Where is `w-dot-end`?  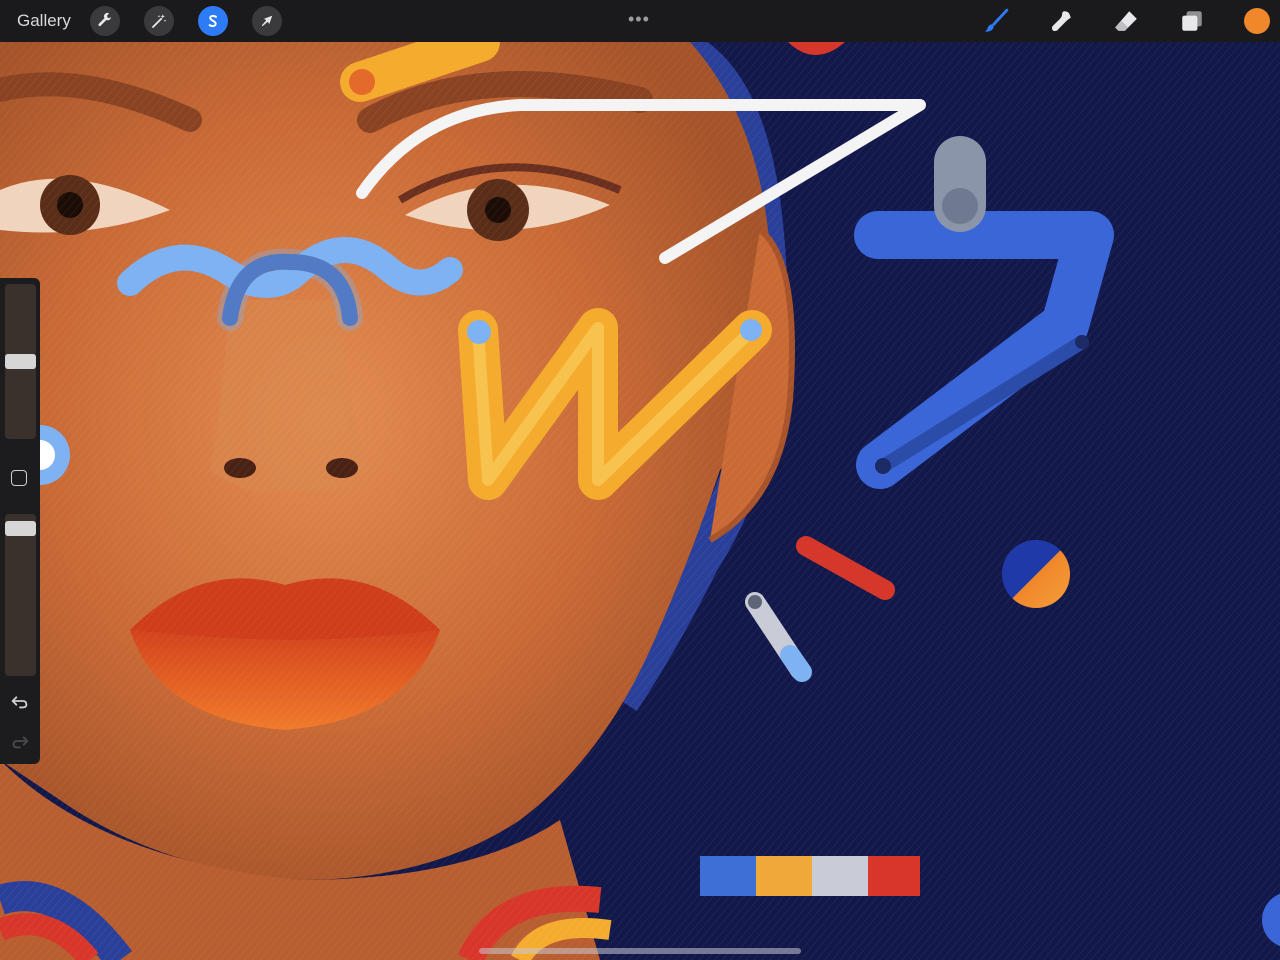
w-dot-end is located at coordinates (751, 330).